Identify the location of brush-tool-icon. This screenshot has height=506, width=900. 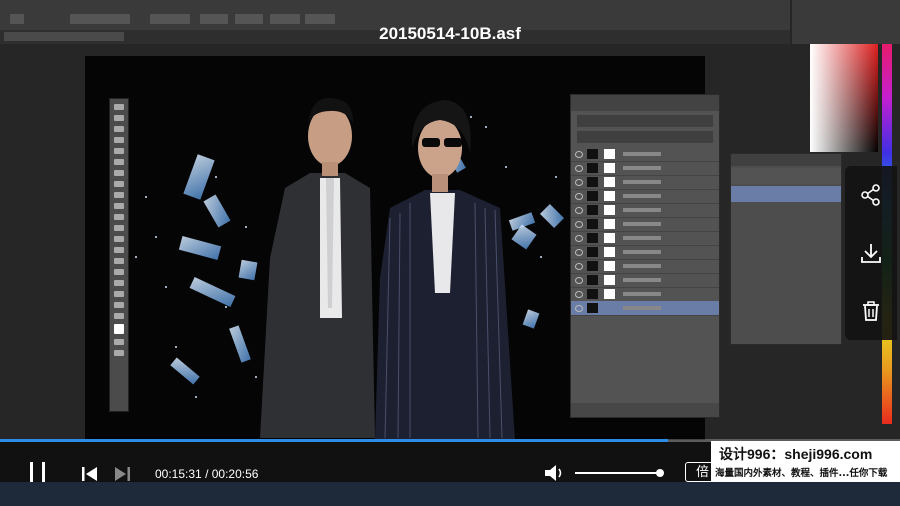
(119, 184).